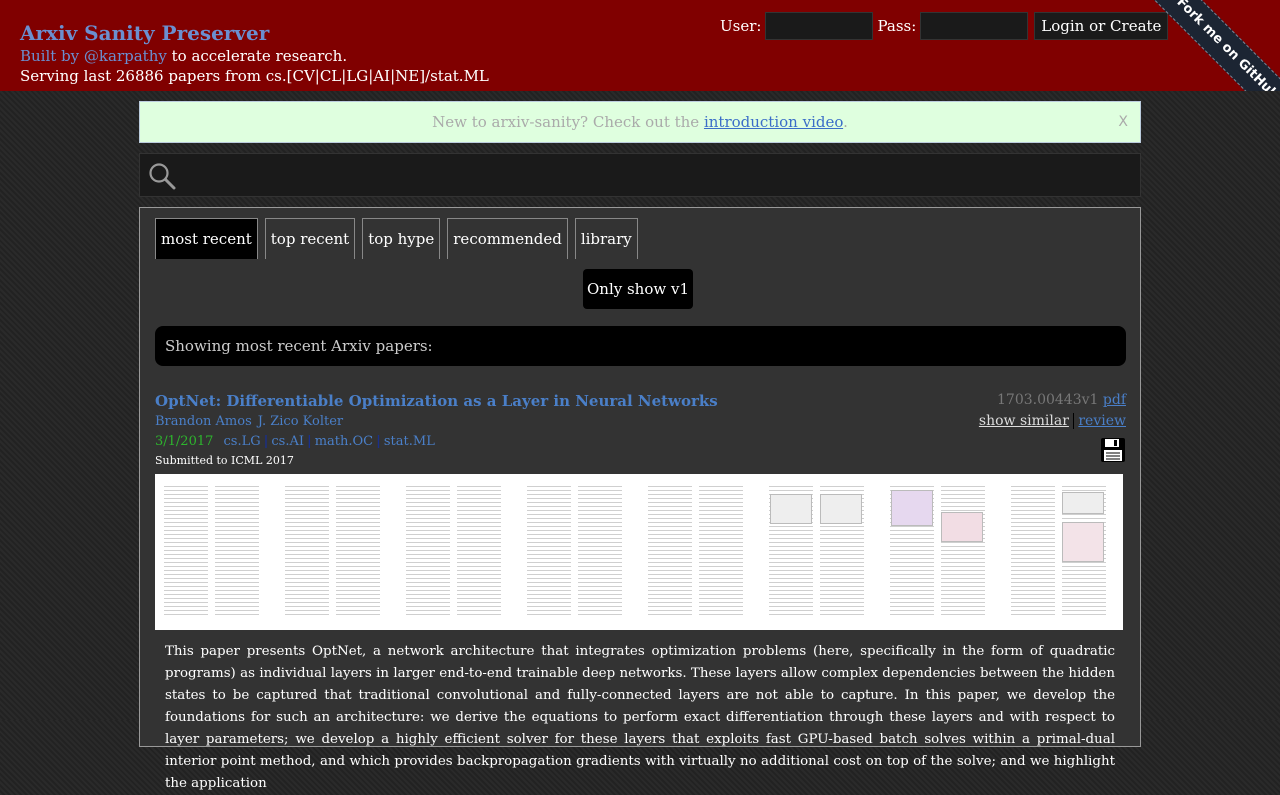  What do you see at coordinates (639, 552) in the screenshot?
I see `paper-thumbnails` at bounding box center [639, 552].